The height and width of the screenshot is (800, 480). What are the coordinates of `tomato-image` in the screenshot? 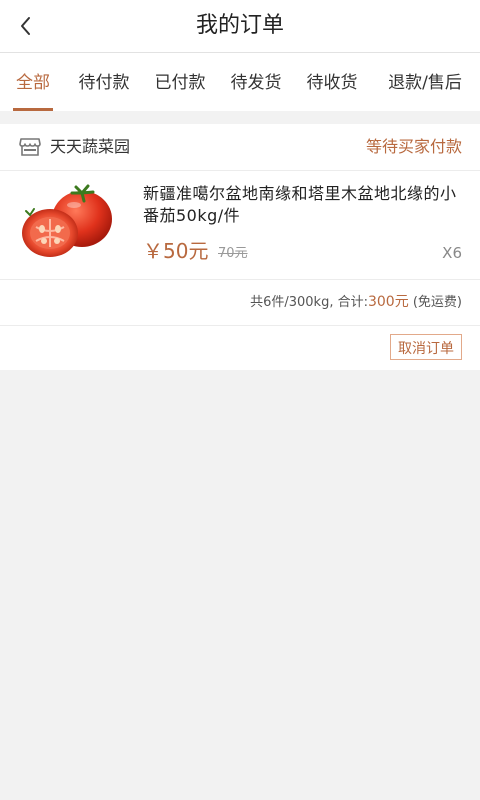 It's located at (67, 220).